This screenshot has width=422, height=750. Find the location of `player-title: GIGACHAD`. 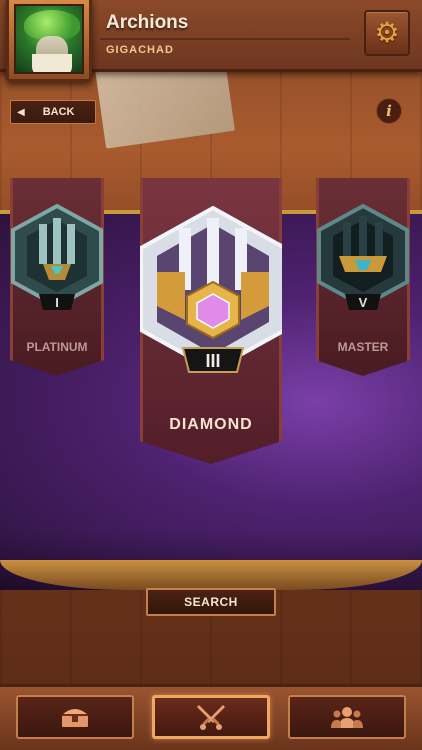

player-title: GIGACHAD is located at coordinates (140, 50).